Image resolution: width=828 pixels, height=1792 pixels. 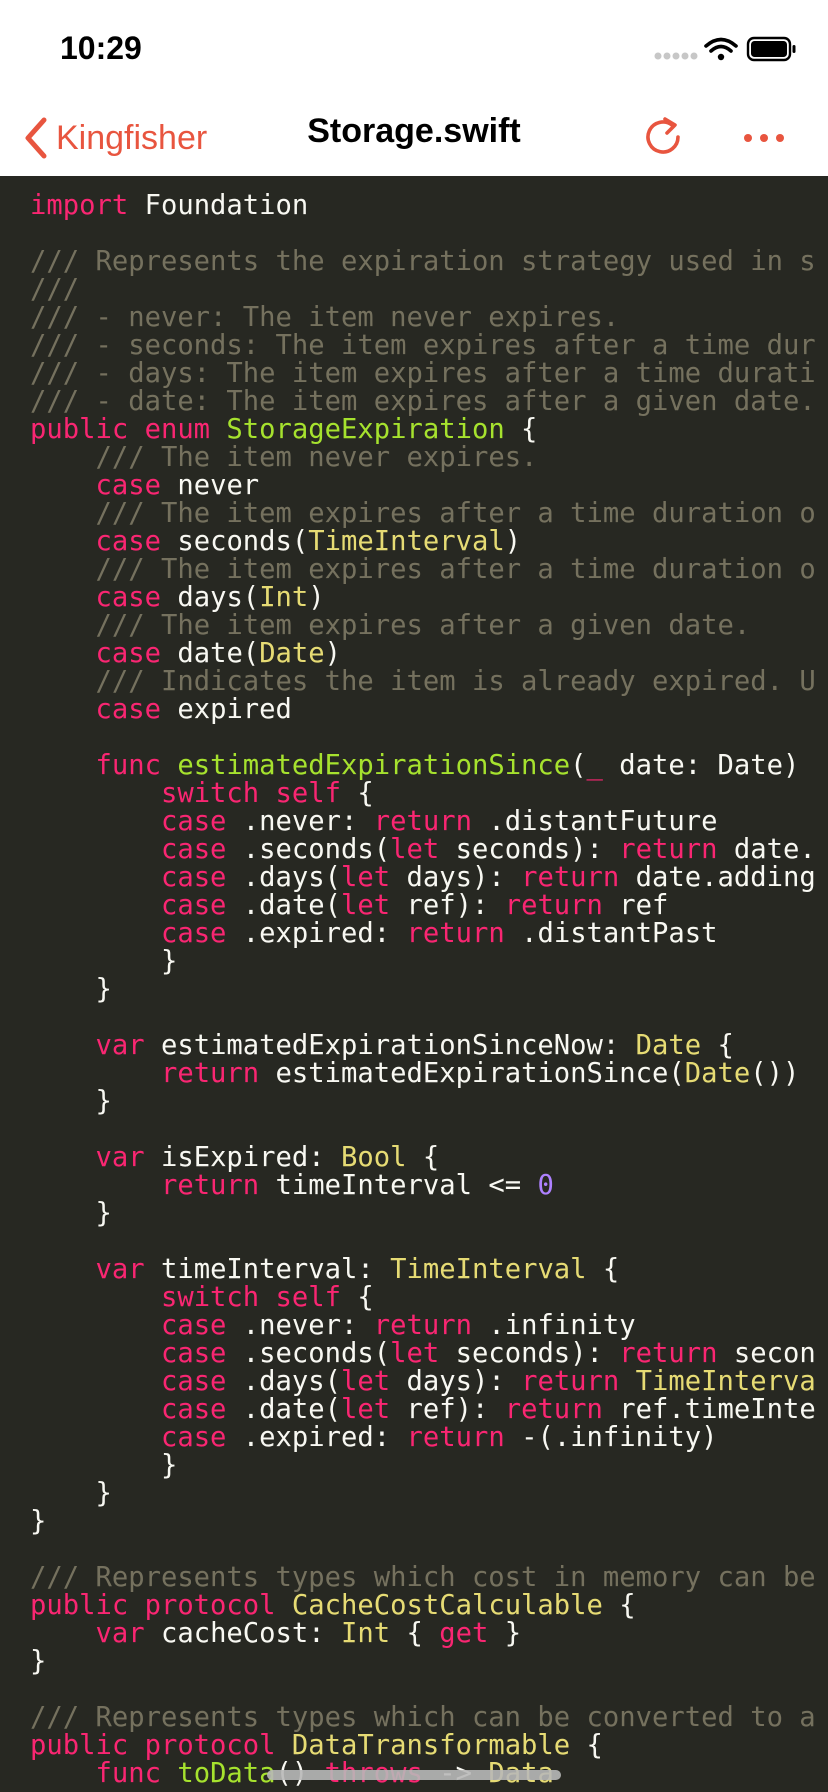 I want to click on code-line: var timeInterval: TimeInterval {, so click(x=423, y=1270).